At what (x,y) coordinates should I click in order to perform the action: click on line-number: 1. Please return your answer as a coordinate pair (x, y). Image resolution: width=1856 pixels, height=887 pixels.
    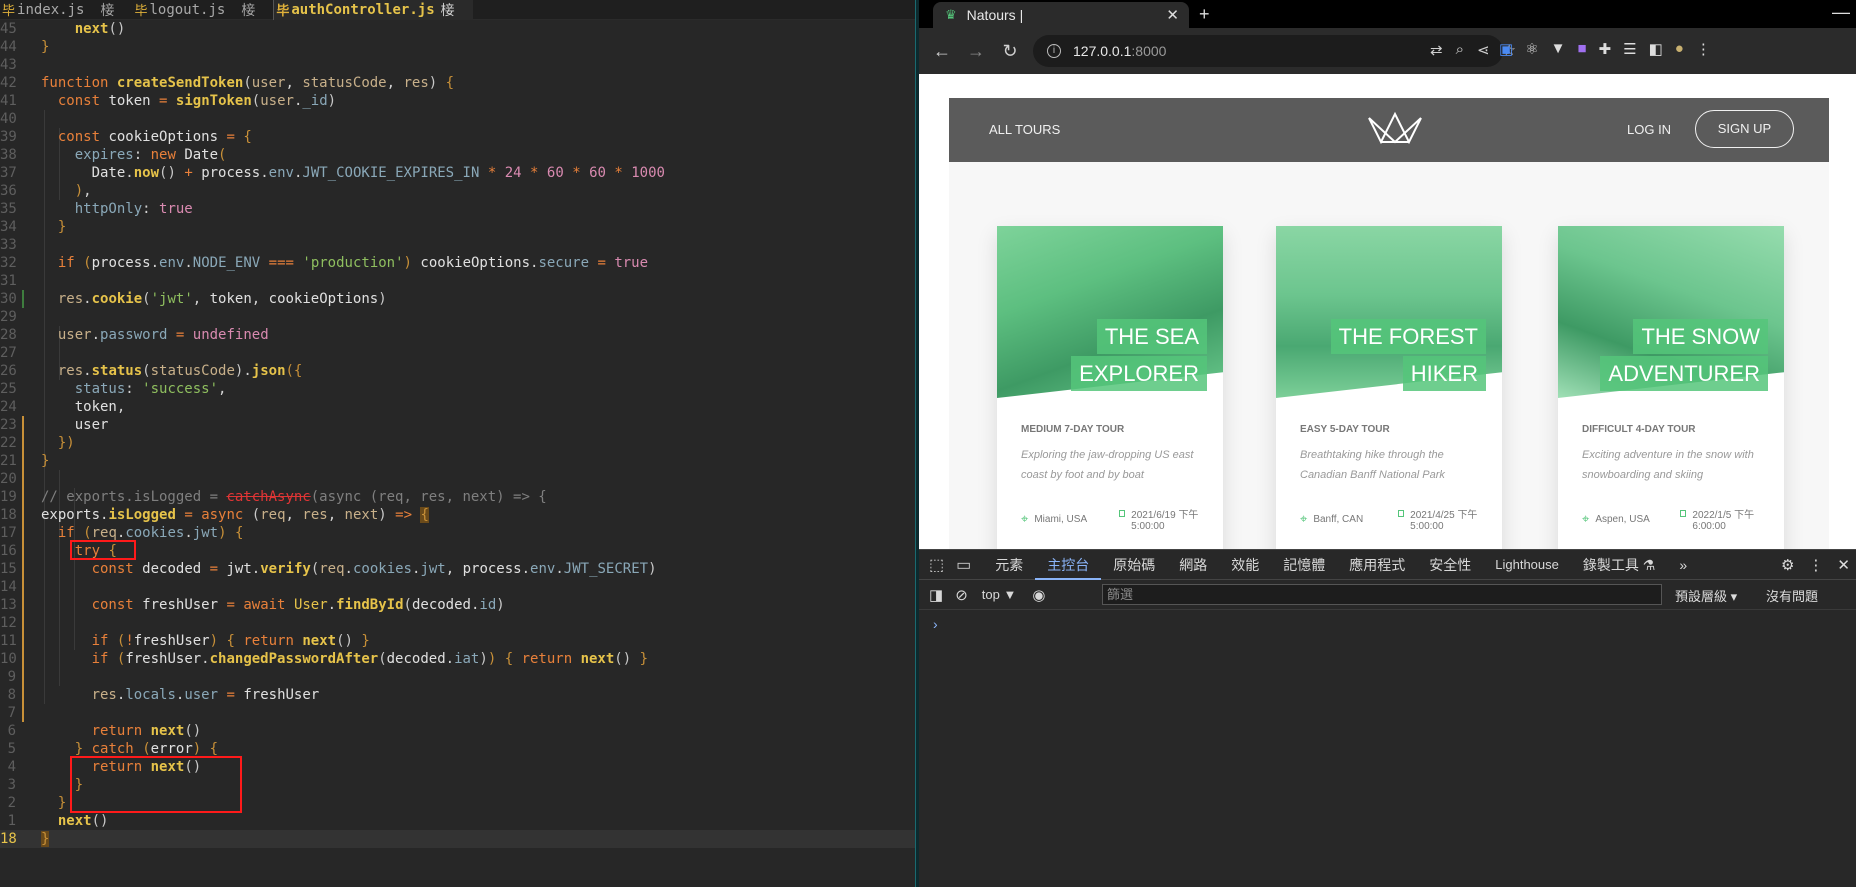
    Looking at the image, I should click on (11, 821).